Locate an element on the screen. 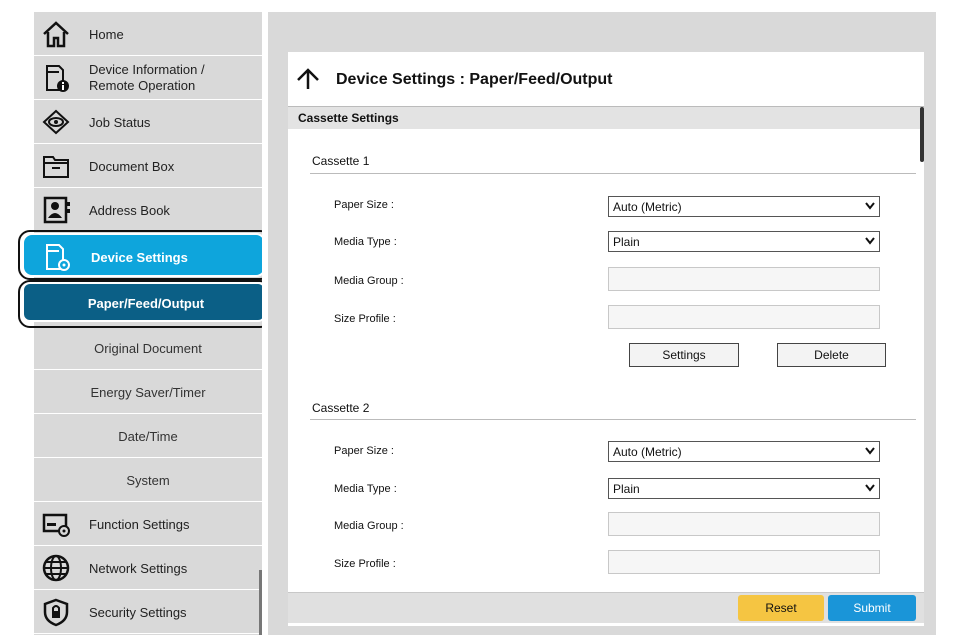 This screenshot has height=635, width=978. sidebar-item-device-information: Device Information / Remote Operation is located at coordinates (148, 78).